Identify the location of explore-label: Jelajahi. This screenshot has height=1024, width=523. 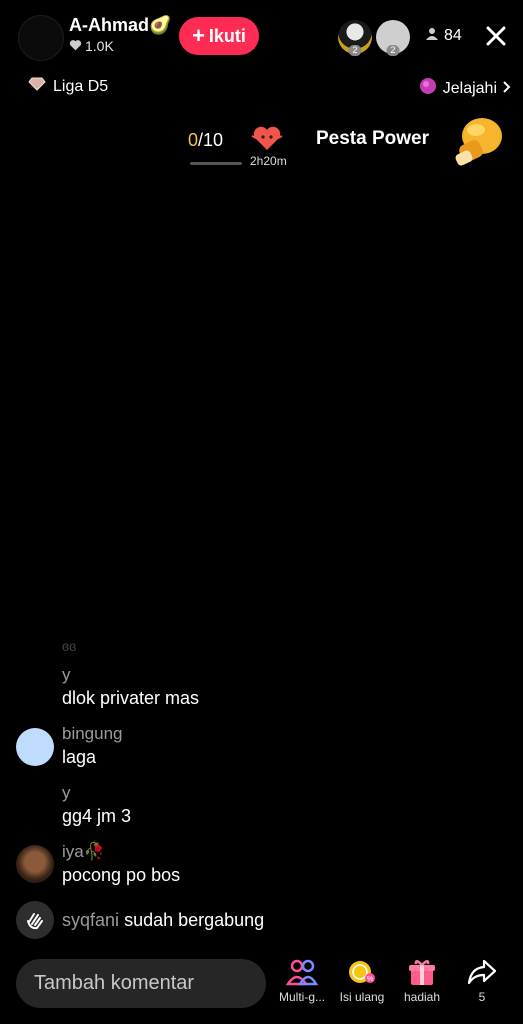
(469, 88).